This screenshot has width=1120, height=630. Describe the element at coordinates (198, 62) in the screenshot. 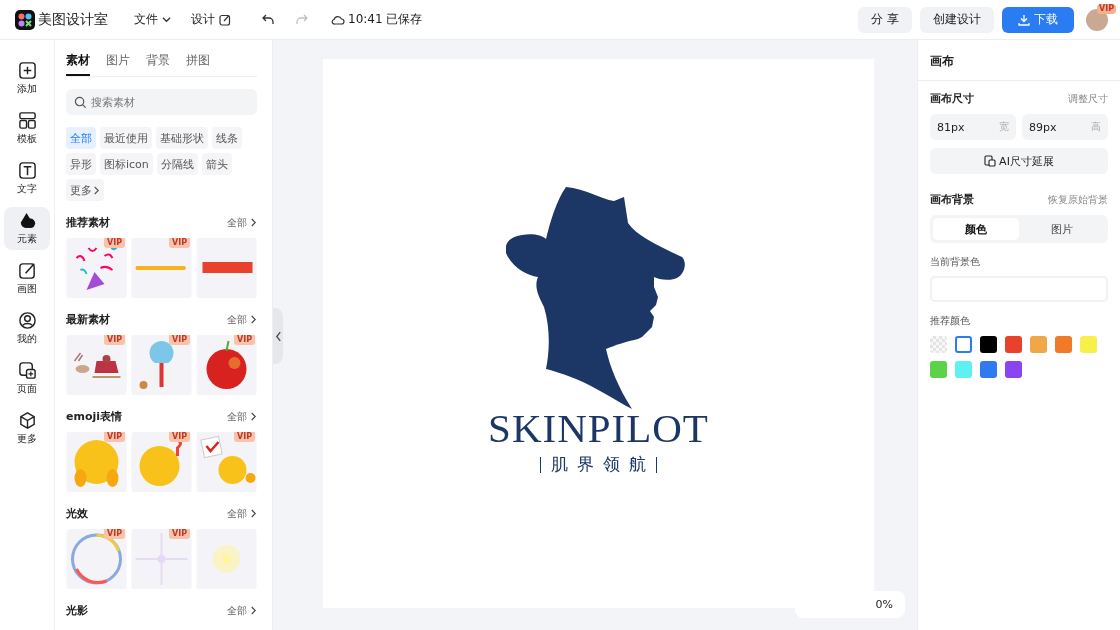

I see `panel-tab: 拼图` at that location.